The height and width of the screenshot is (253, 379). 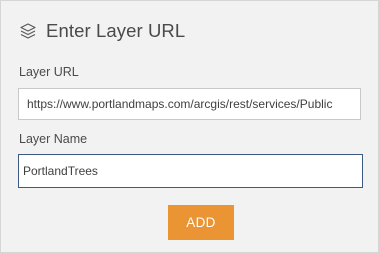 What do you see at coordinates (28, 31) in the screenshot?
I see `layers-icon` at bounding box center [28, 31].